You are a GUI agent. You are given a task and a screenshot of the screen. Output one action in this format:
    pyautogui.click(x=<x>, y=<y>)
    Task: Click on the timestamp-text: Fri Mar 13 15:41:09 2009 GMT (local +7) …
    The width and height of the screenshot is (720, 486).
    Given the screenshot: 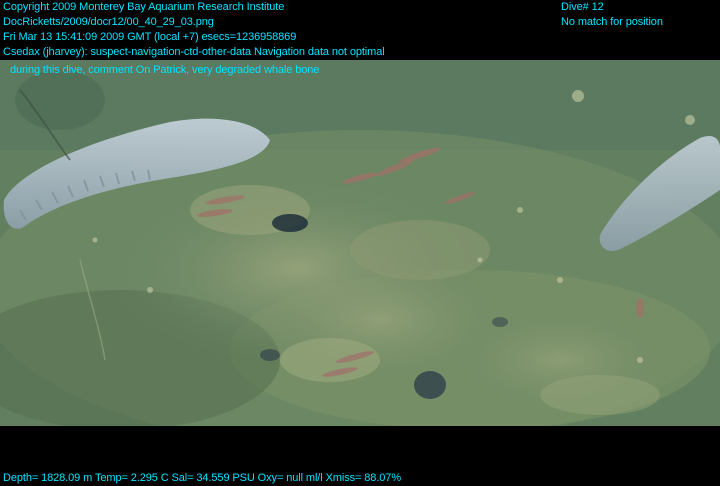 What is the action you would take?
    pyautogui.click(x=150, y=37)
    